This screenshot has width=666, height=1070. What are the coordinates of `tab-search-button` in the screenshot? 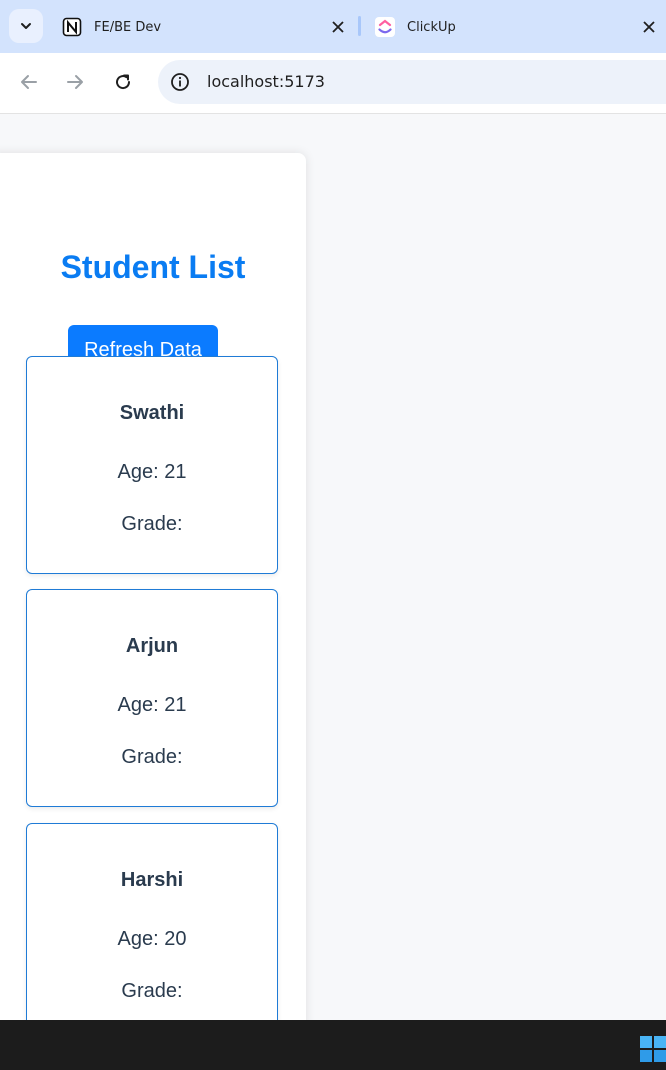 It's located at (26, 26).